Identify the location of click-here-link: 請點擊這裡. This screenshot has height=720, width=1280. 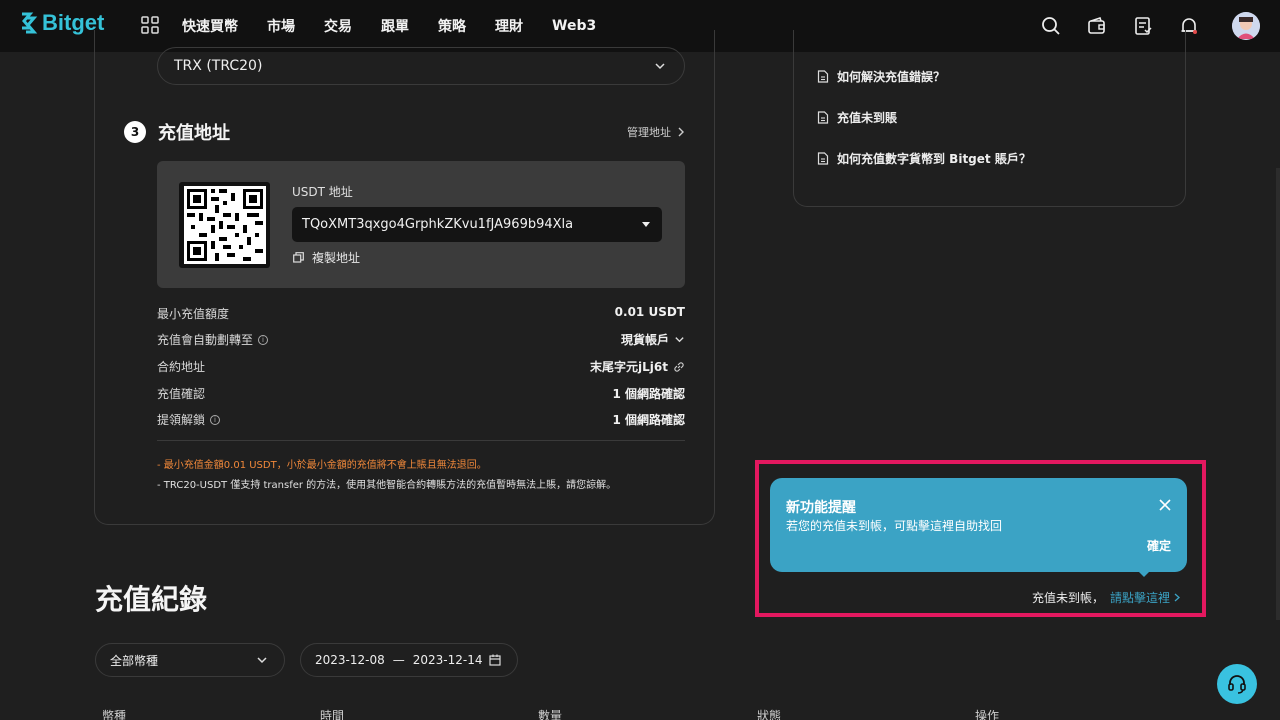
(1145, 597).